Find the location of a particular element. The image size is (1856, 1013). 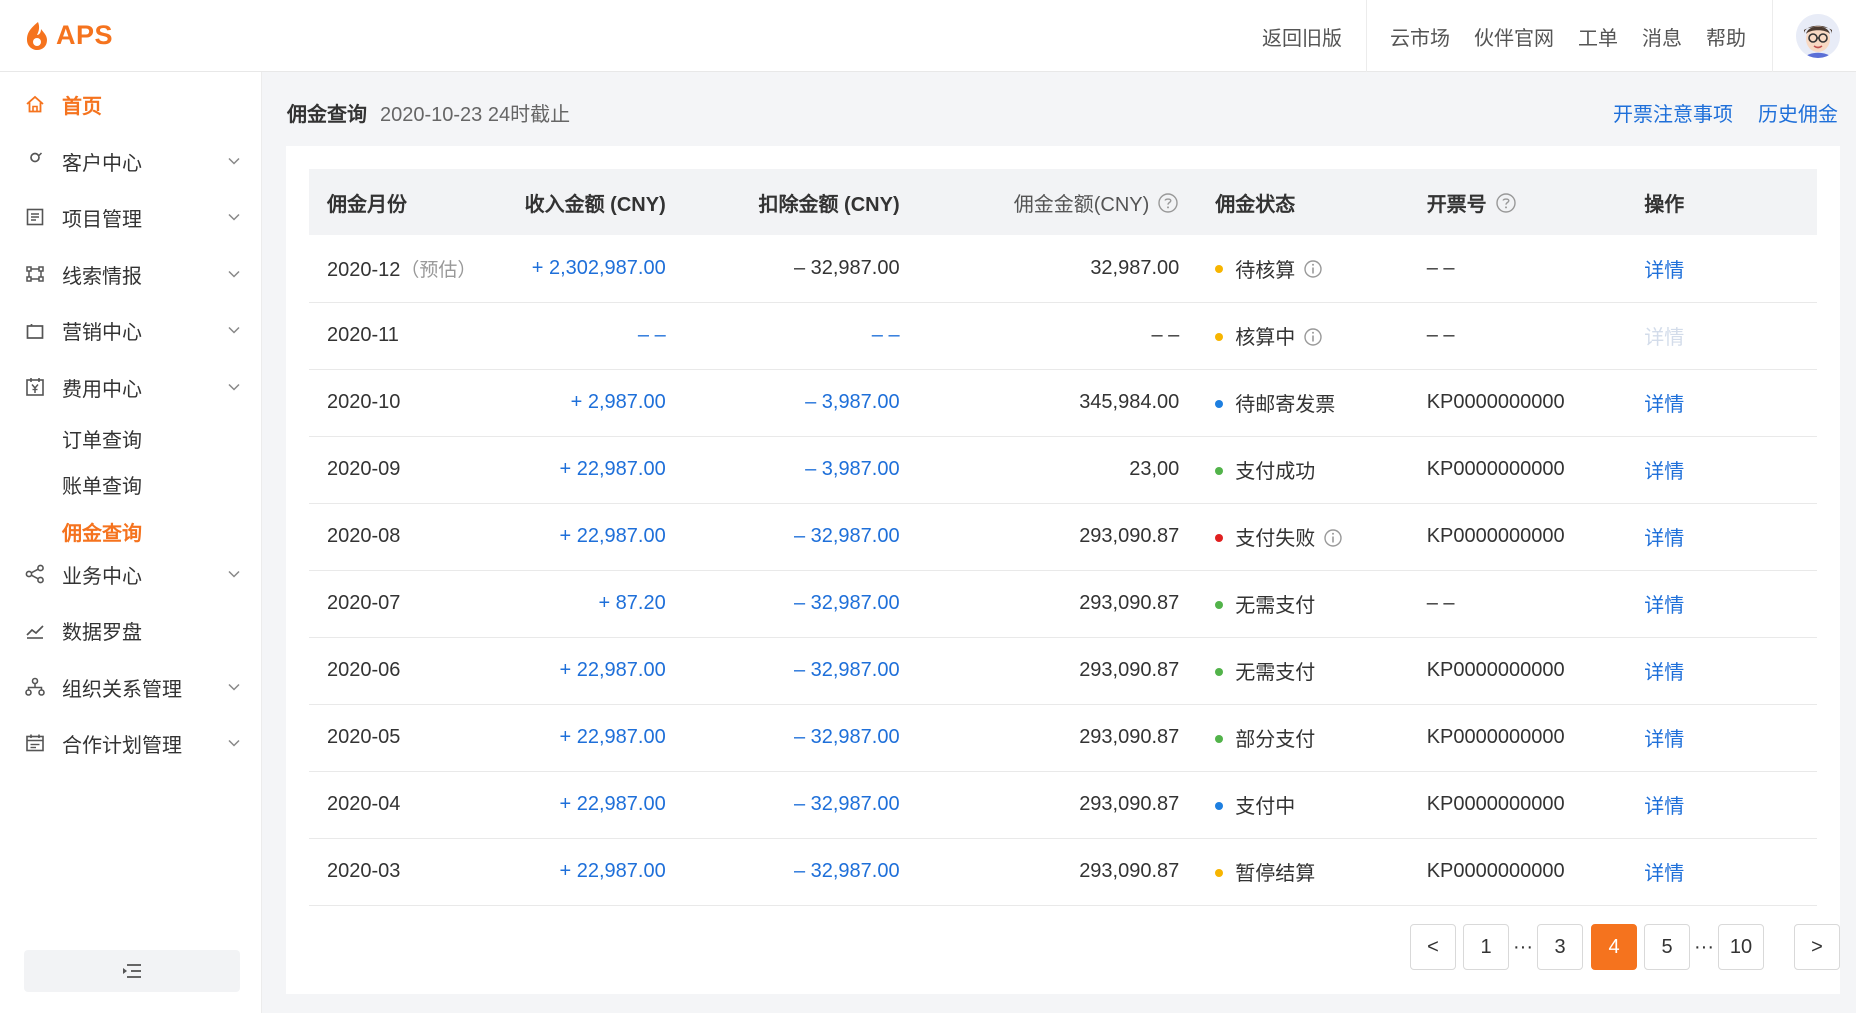

month-cell: 2020-06 is located at coordinates (402, 671).